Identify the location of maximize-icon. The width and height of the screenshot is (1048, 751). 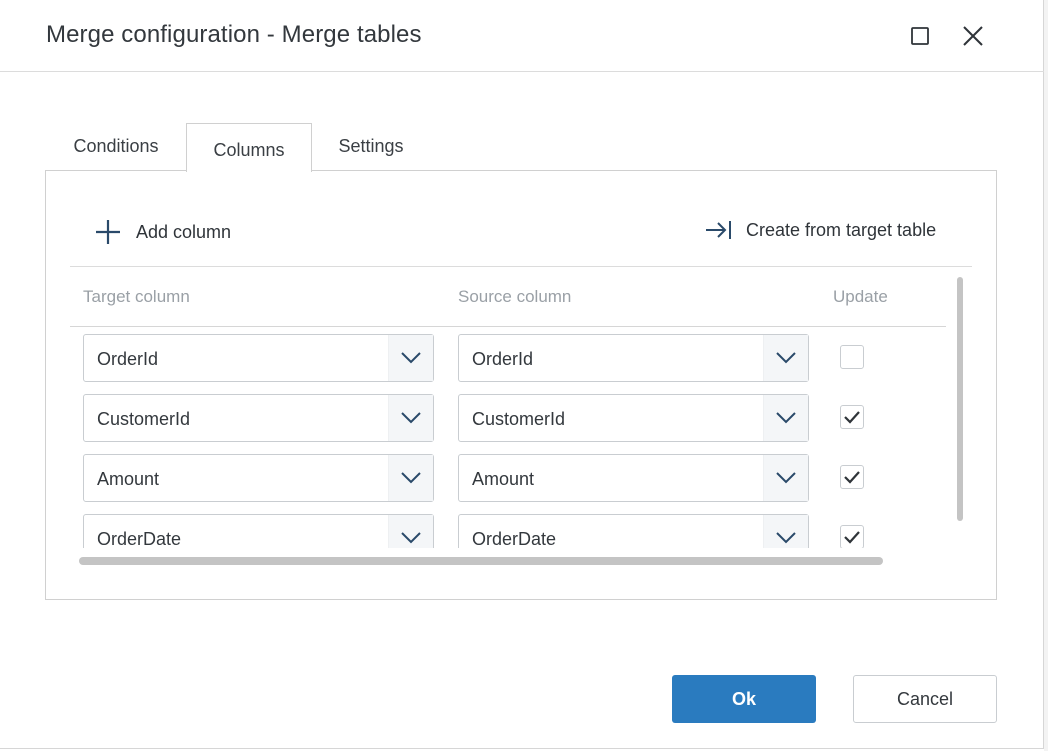
(920, 36).